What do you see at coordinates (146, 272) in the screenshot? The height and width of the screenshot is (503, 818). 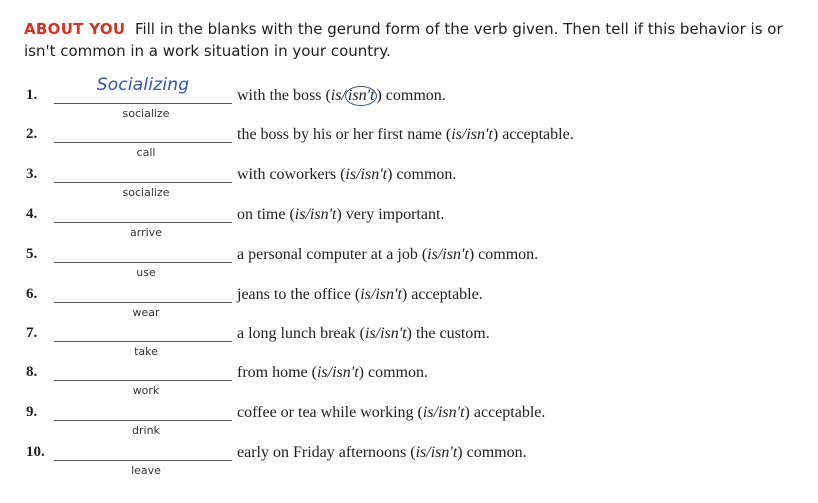 I see `verb-prompt: use` at bounding box center [146, 272].